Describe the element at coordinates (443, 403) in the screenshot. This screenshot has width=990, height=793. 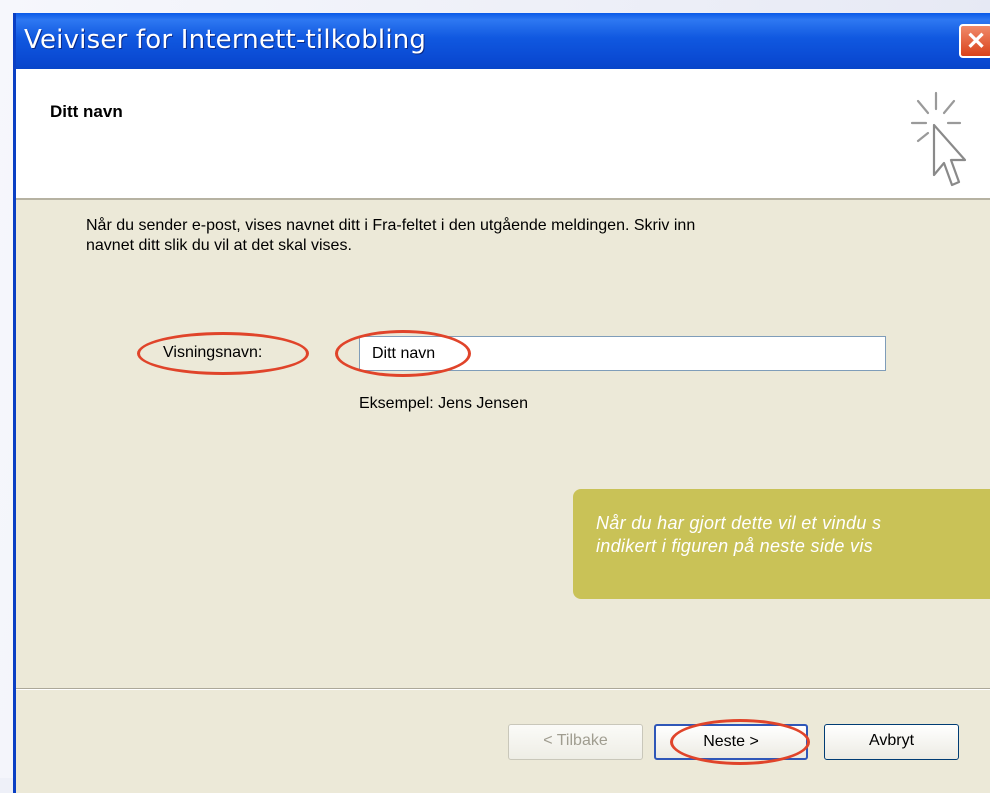
I see `example-text: Eksempel: Jens Jensen` at that location.